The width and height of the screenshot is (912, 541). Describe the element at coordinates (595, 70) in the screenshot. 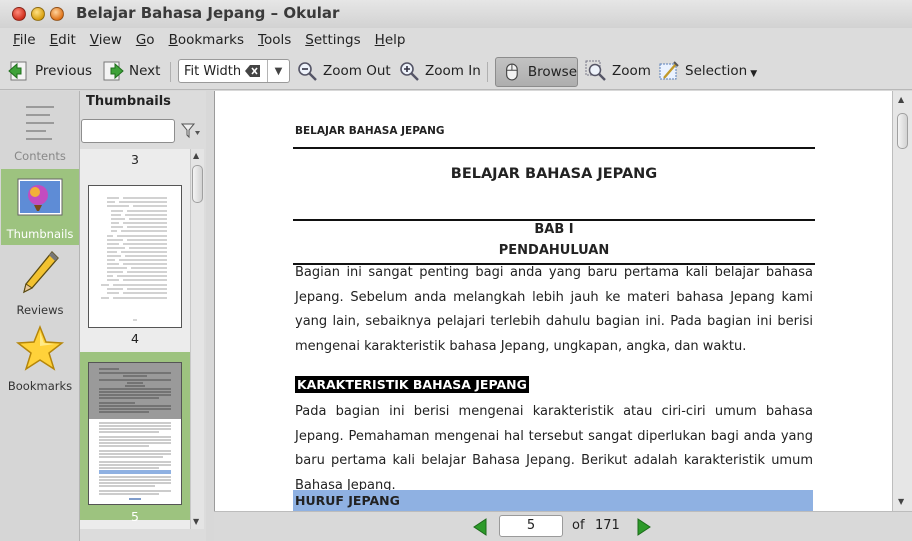

I see `zoom-tool-icon` at that location.